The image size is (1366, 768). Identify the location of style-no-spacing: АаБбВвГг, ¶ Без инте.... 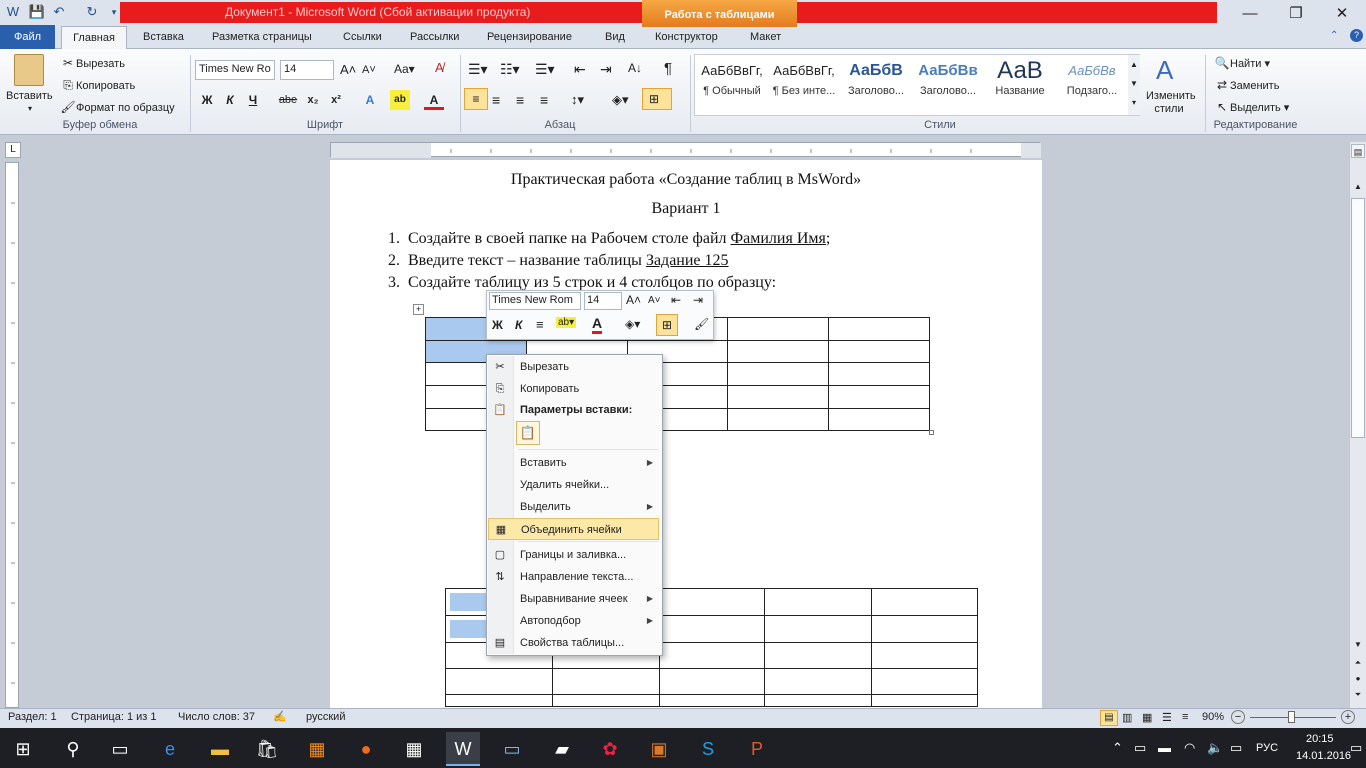
(804, 84).